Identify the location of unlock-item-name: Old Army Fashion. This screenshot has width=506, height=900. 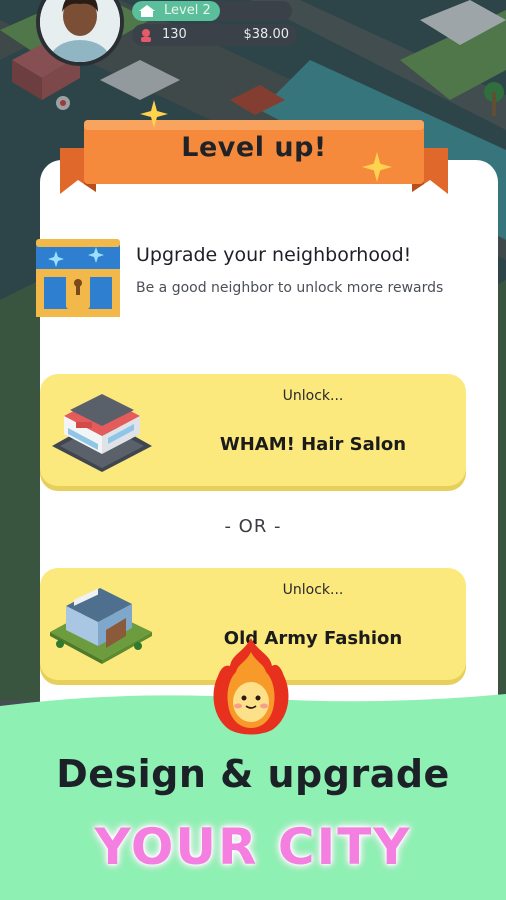
(313, 638).